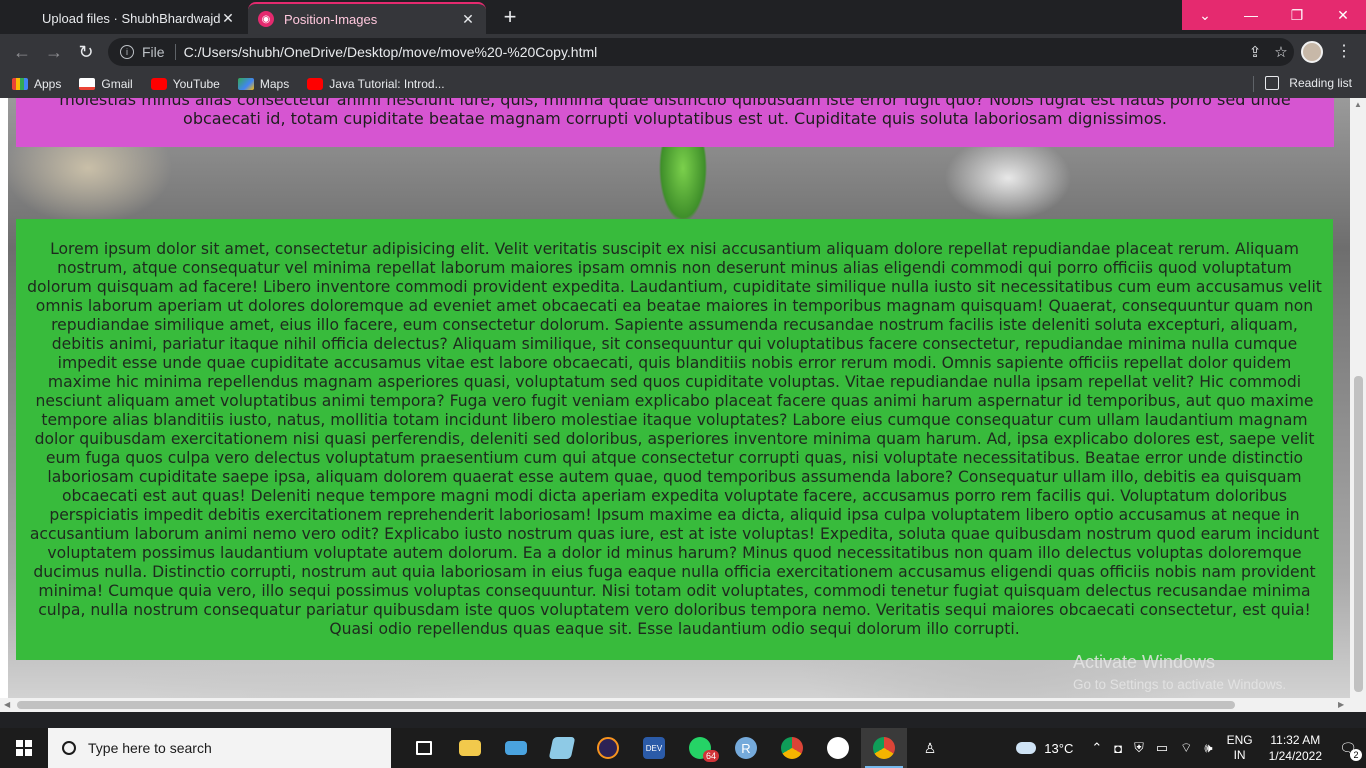 Image resolution: width=1366 pixels, height=768 pixels. What do you see at coordinates (1295, 740) in the screenshot?
I see `clock-time: 11:32 AM` at bounding box center [1295, 740].